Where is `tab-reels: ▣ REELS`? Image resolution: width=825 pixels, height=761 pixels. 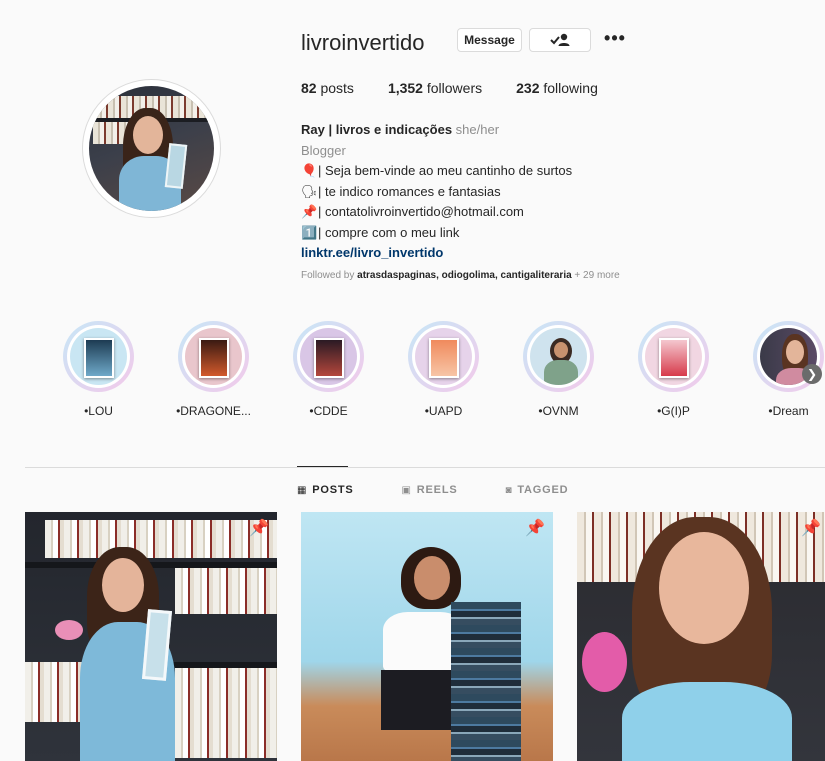 tab-reels: ▣ REELS is located at coordinates (430, 490).